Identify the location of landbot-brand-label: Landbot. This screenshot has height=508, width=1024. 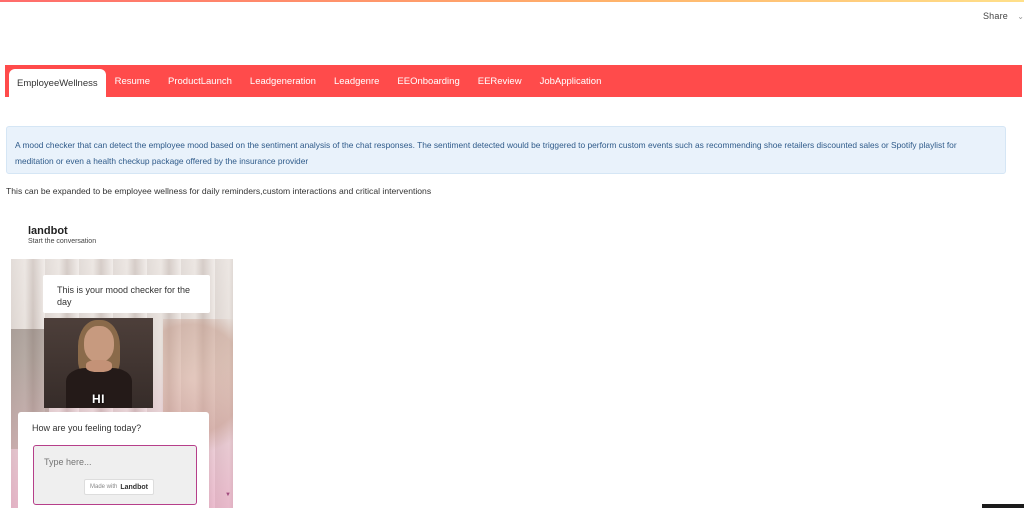
(134, 487).